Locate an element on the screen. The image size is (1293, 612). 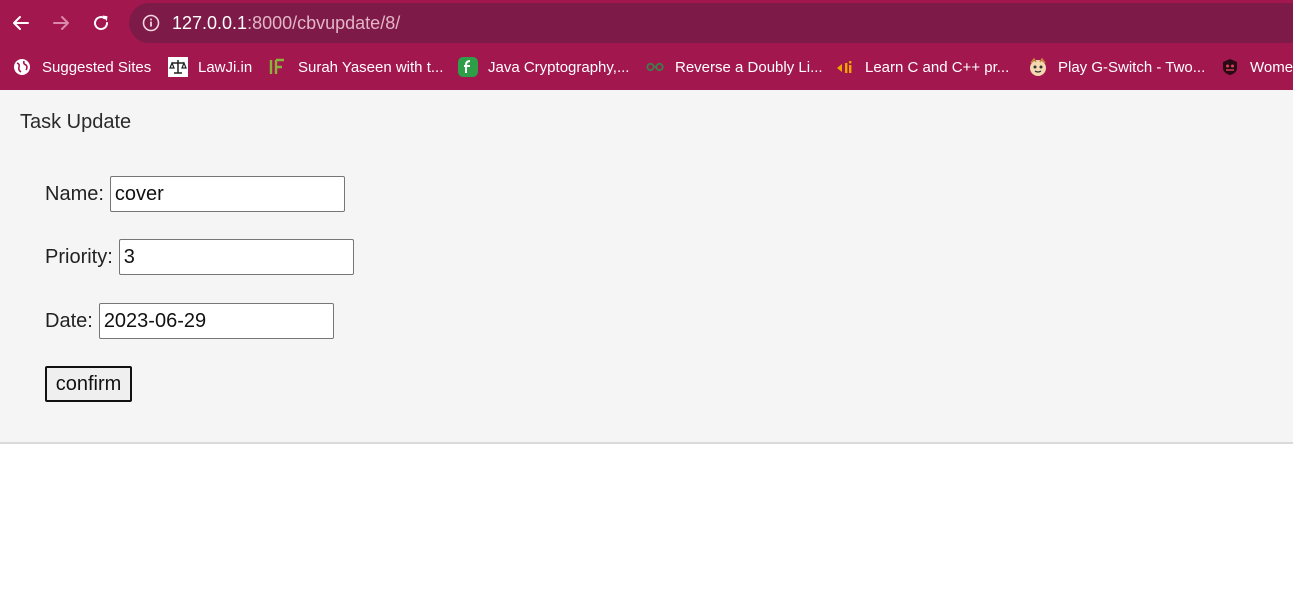
date-input is located at coordinates (216, 321).